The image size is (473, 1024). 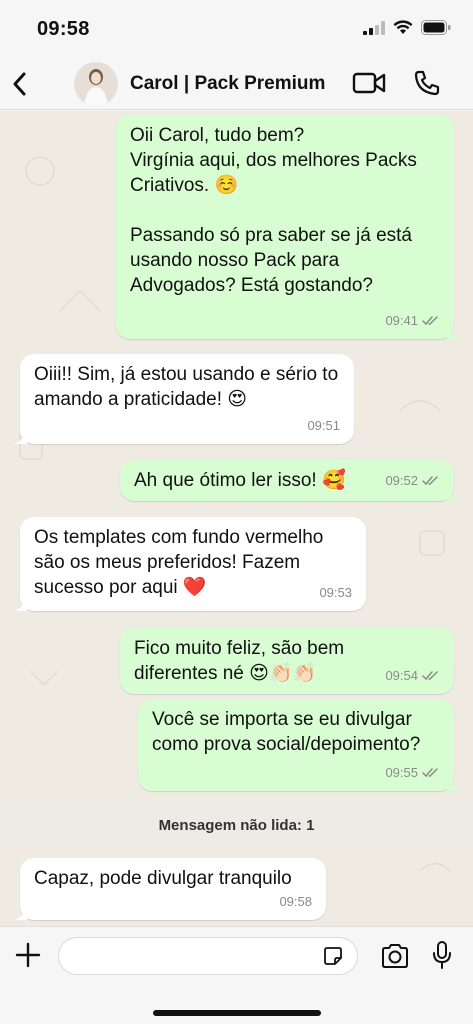 I want to click on unread-label: Mensagem não lida: 1, so click(x=236, y=825).